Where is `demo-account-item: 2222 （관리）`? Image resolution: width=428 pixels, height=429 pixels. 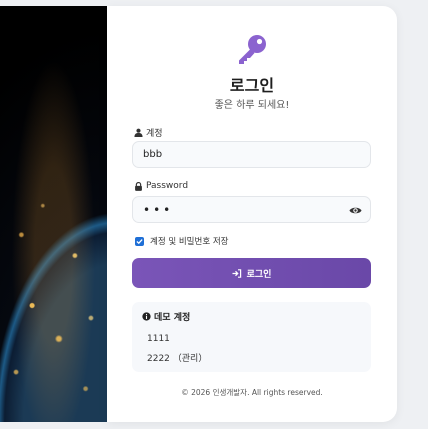 demo-account-item: 2222 （관리） is located at coordinates (177, 359).